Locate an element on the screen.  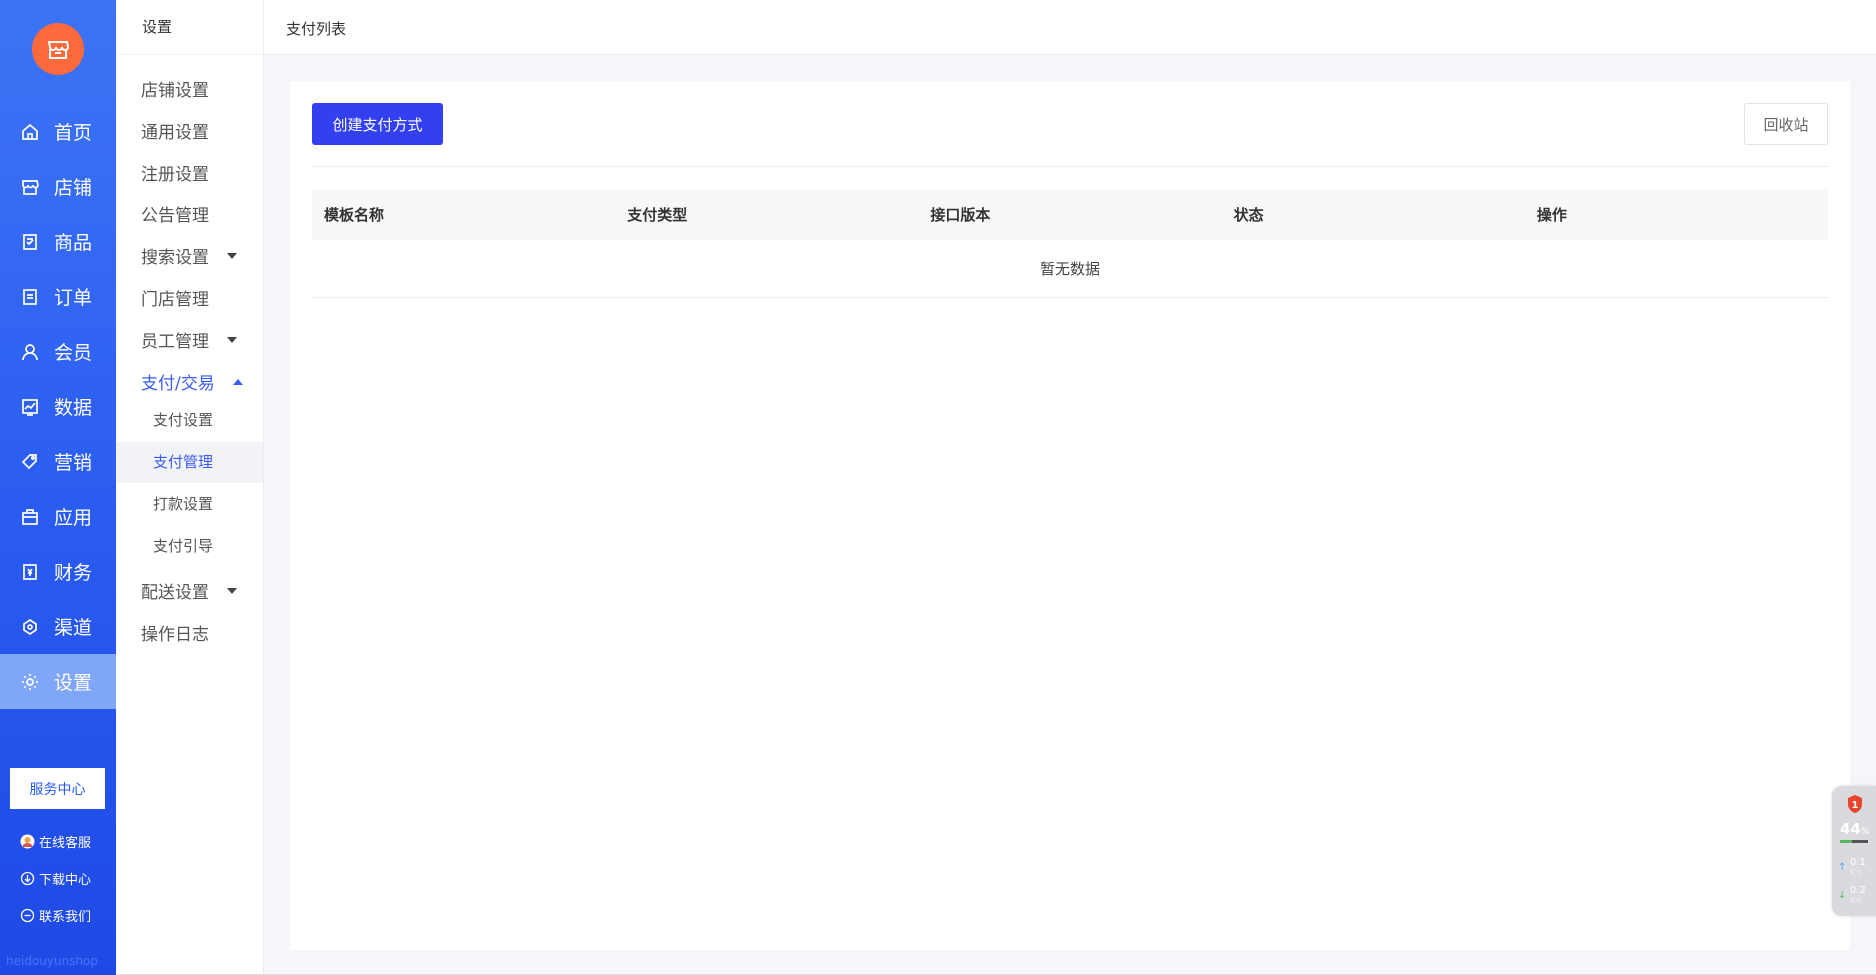
rail-item-label: 订单 is located at coordinates (73, 298).